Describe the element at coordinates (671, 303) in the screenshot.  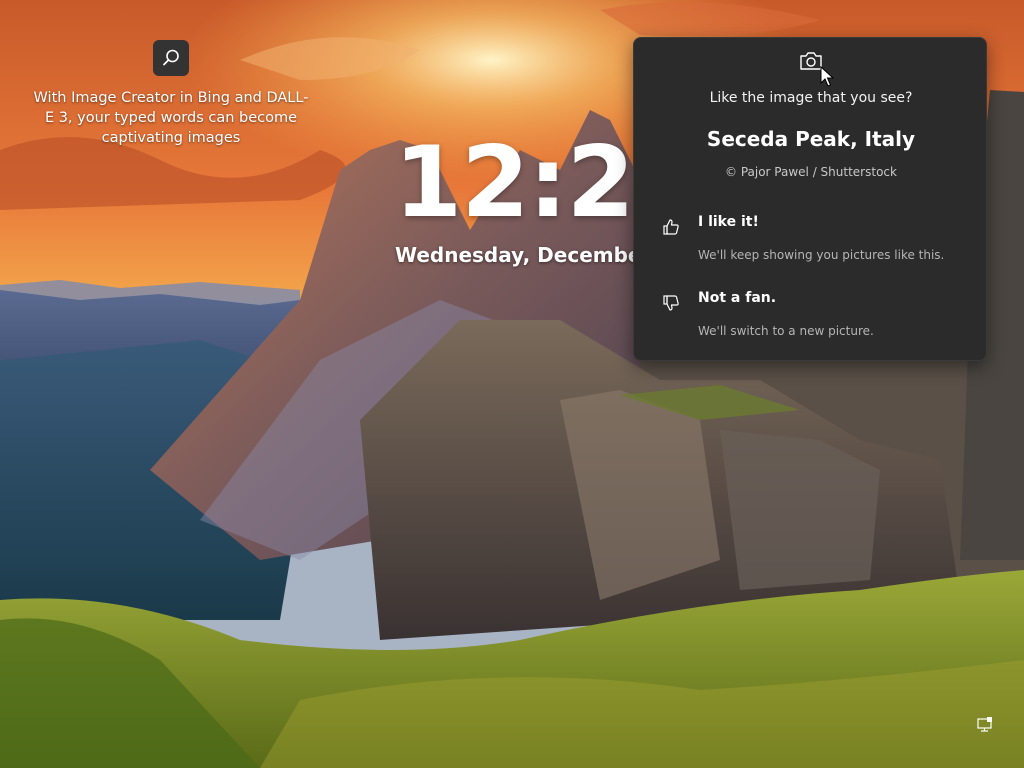
I see `thumbs-down-icon` at that location.